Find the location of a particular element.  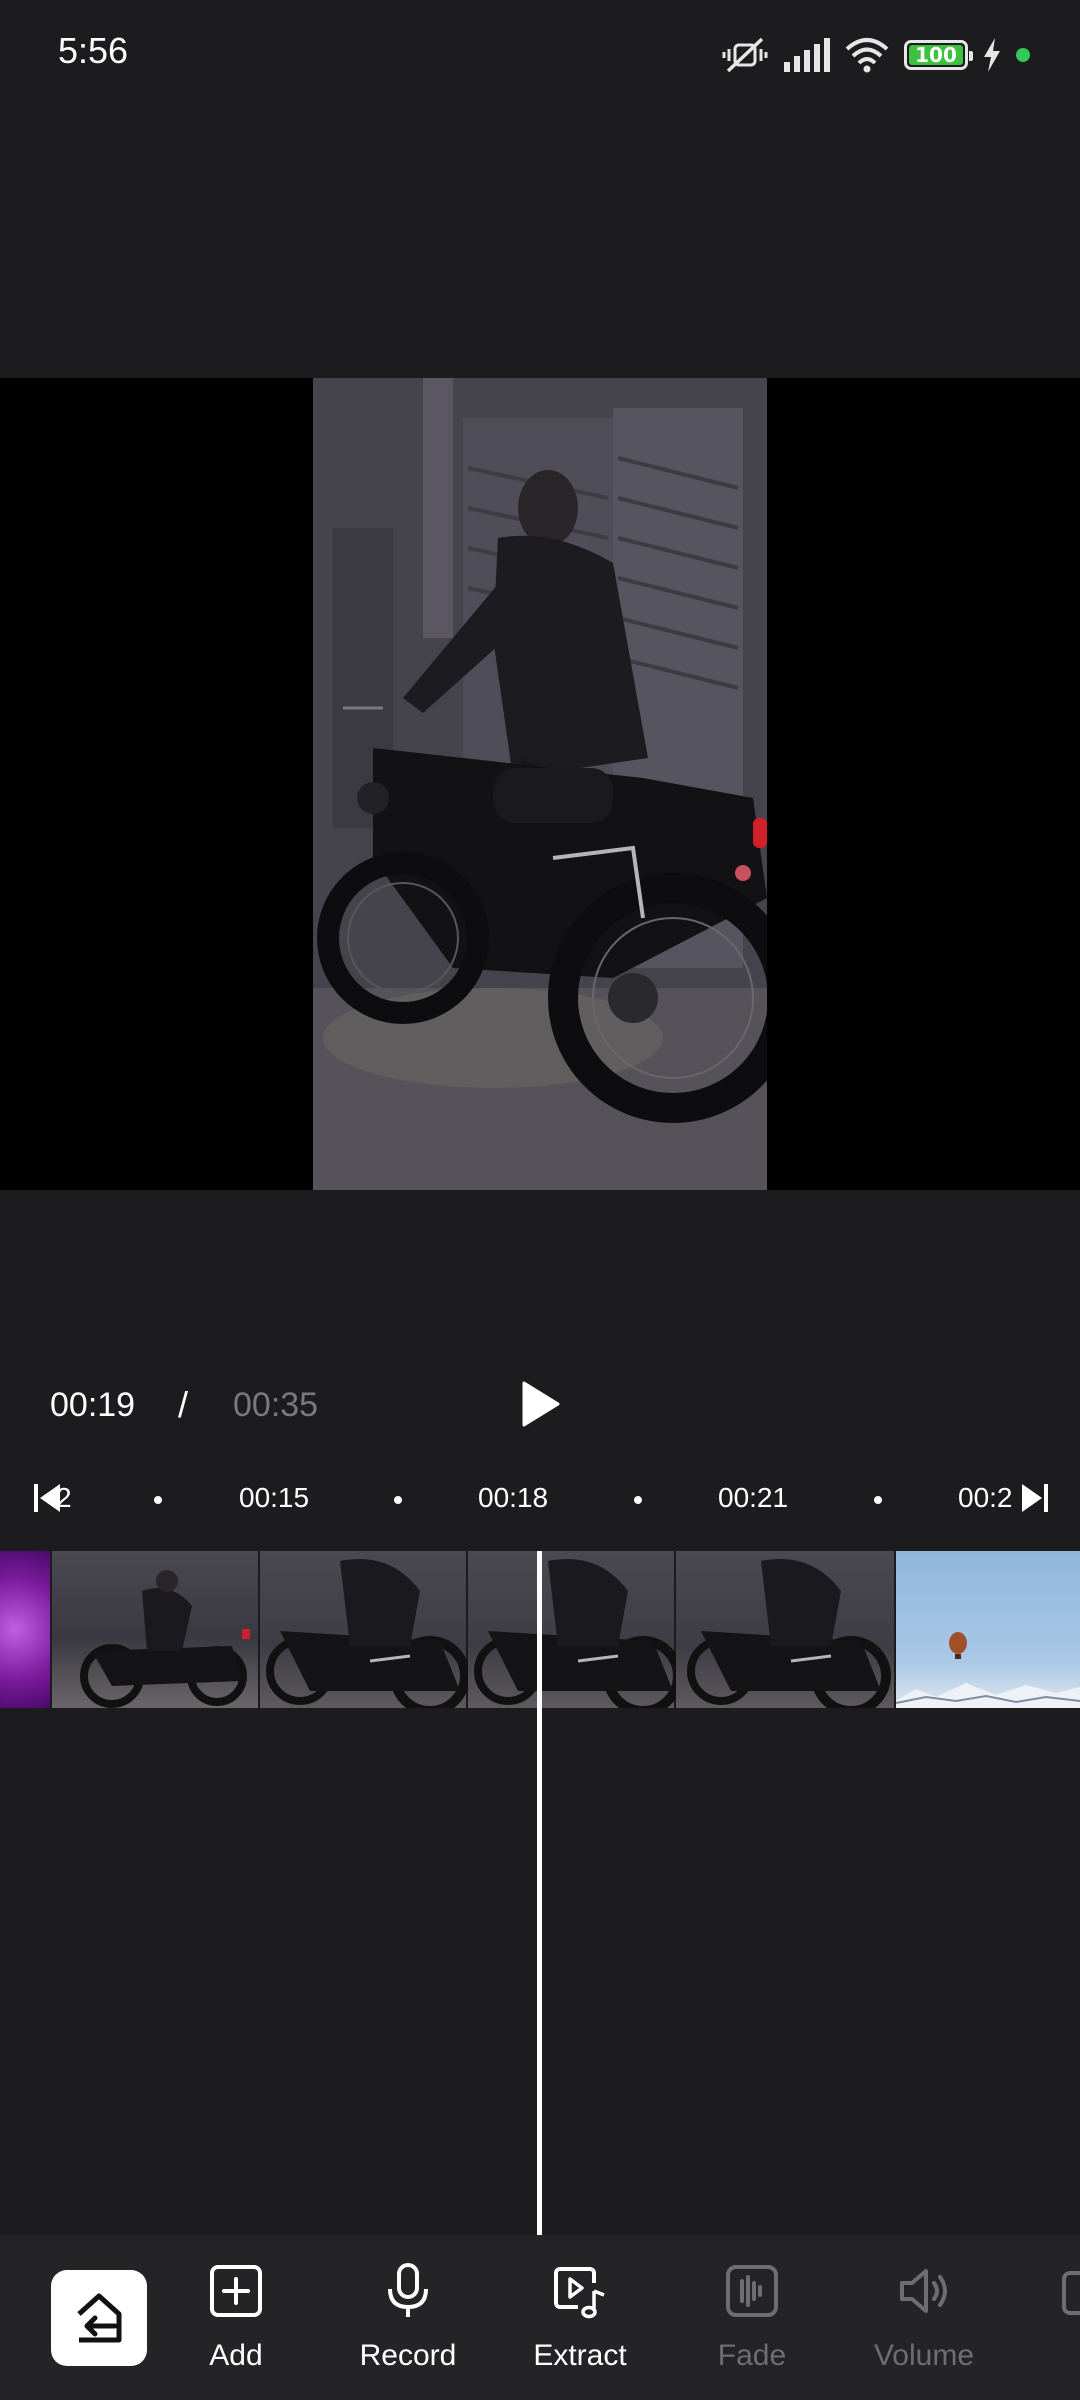

extract-label: Extract is located at coordinates (580, 2355).